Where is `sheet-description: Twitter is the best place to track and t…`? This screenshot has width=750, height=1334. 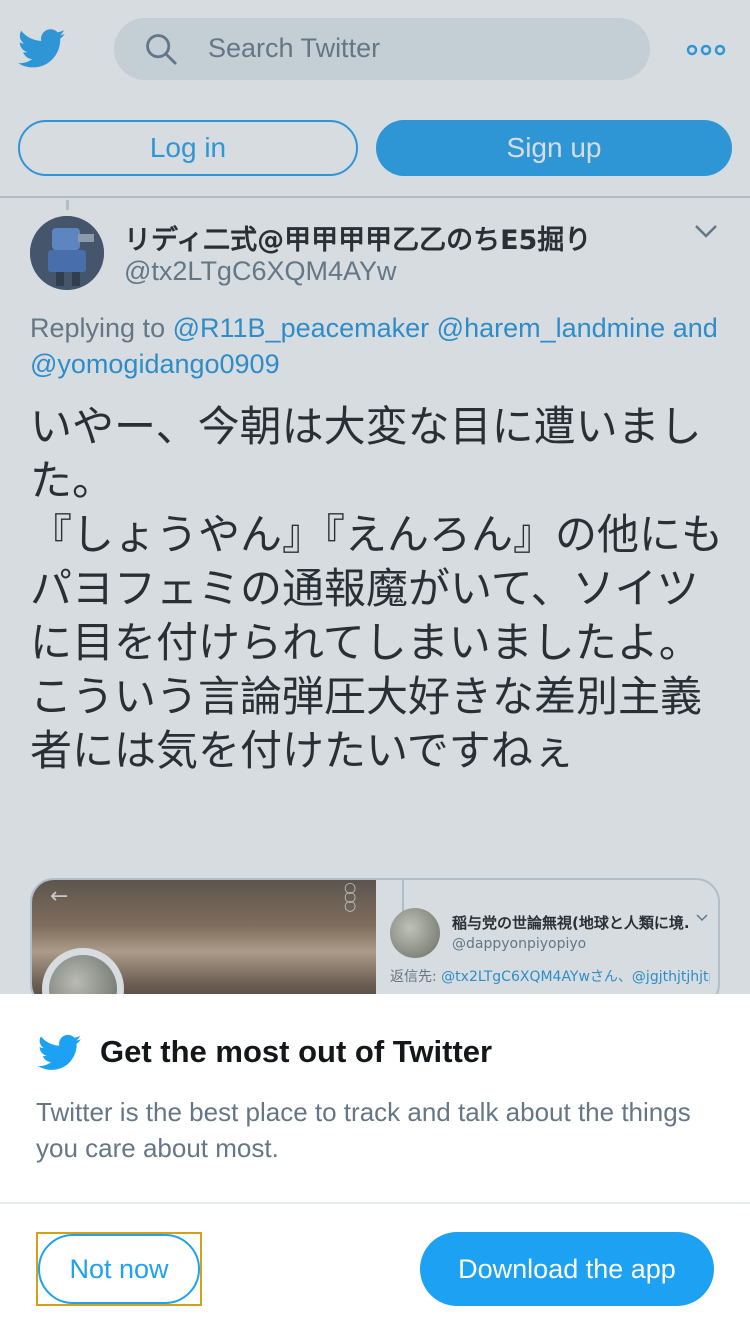 sheet-description: Twitter is the best place to track and t… is located at coordinates (363, 1130).